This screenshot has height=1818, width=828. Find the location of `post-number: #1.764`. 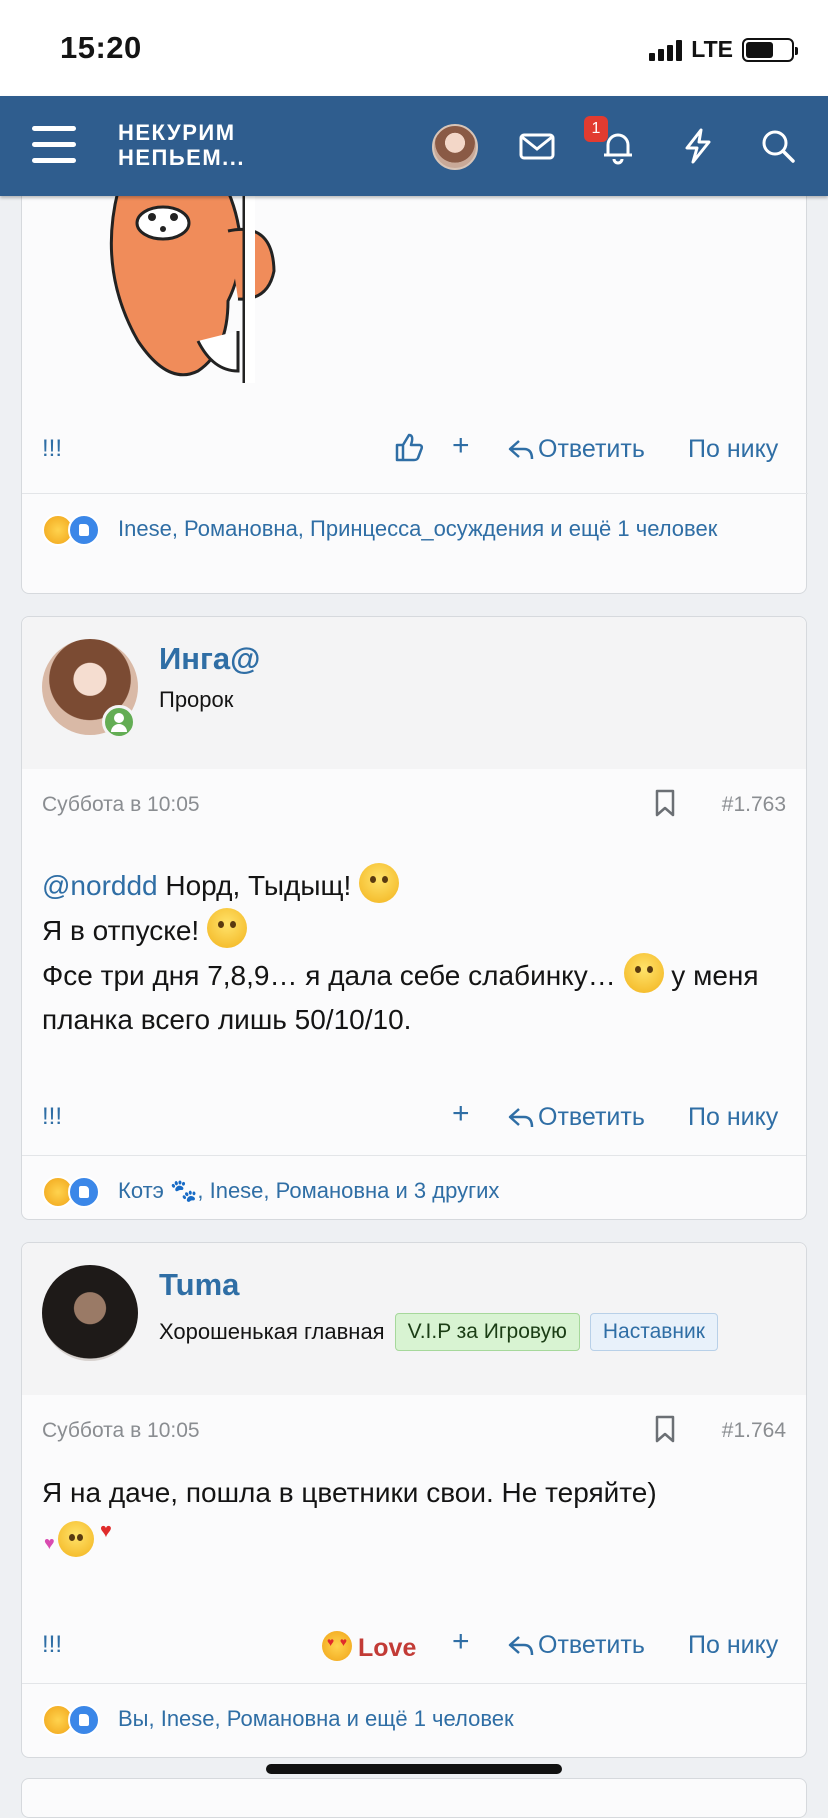

post-number: #1.764 is located at coordinates (754, 1431).